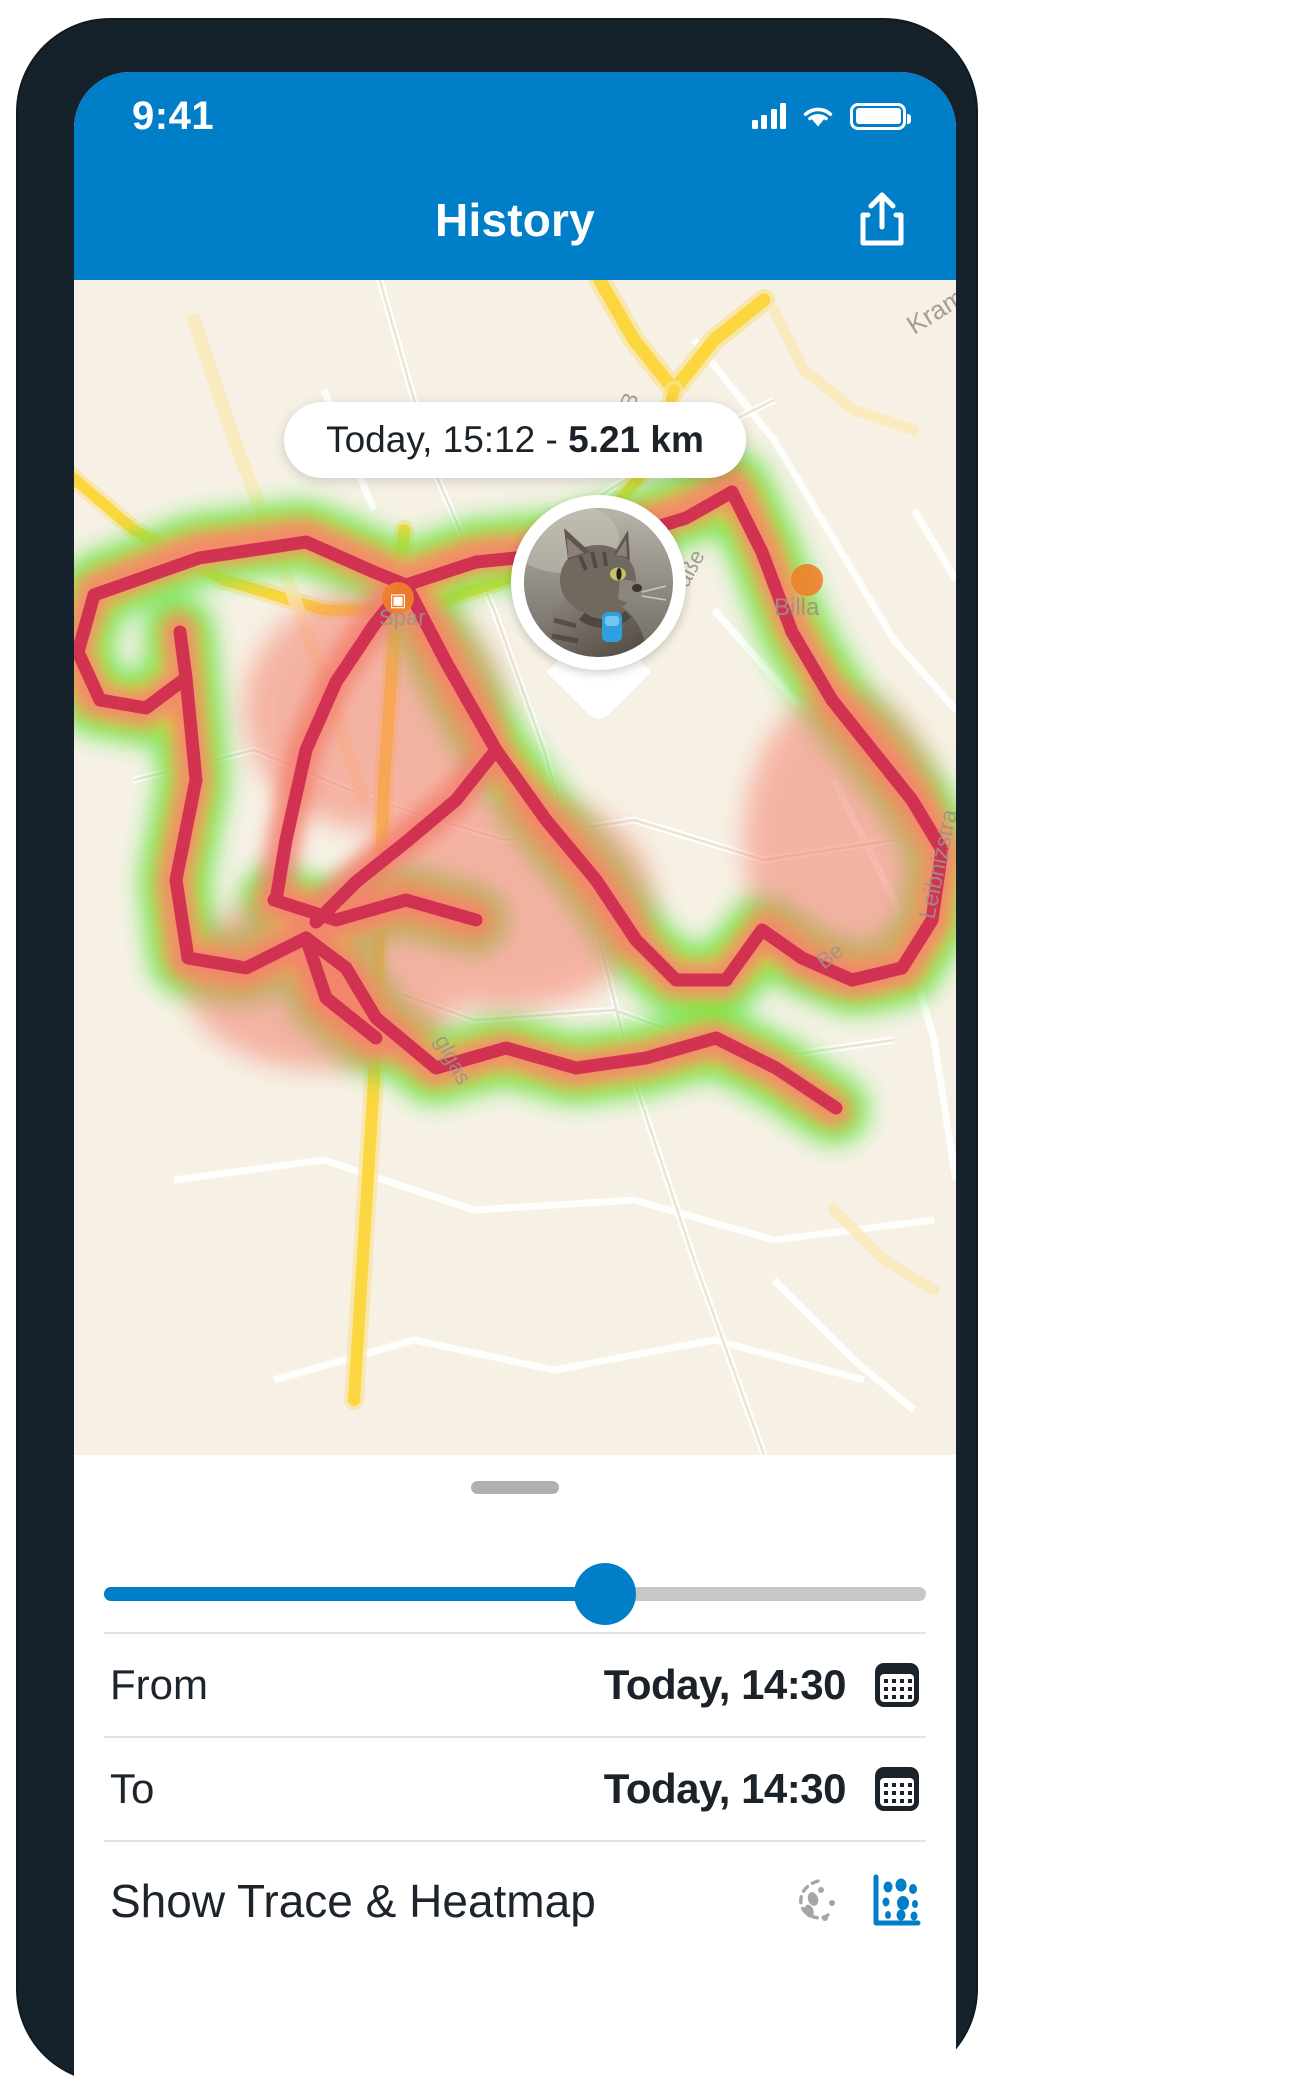  I want to click on status-bar: 9:41, so click(515, 116).